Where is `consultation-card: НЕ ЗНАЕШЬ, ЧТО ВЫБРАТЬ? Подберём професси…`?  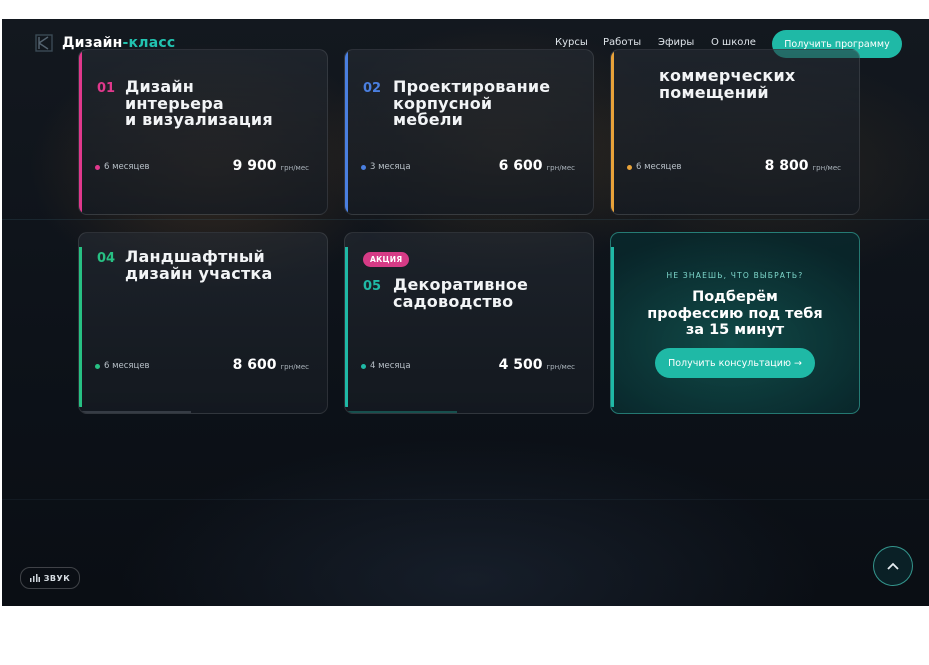 consultation-card: НЕ ЗНАЕШЬ, ЧТО ВЫБРАТЬ? Подберём професси… is located at coordinates (735, 323).